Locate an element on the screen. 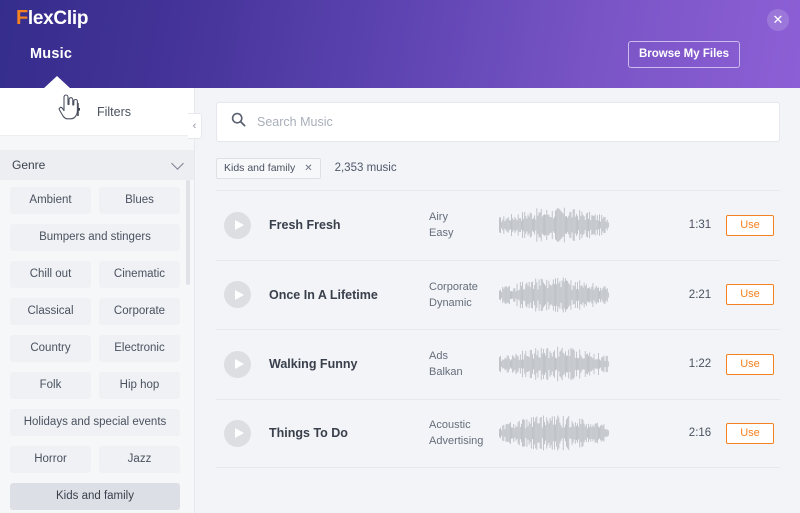 The image size is (800, 513). flexclip-logo: FlexClip is located at coordinates (52, 18).